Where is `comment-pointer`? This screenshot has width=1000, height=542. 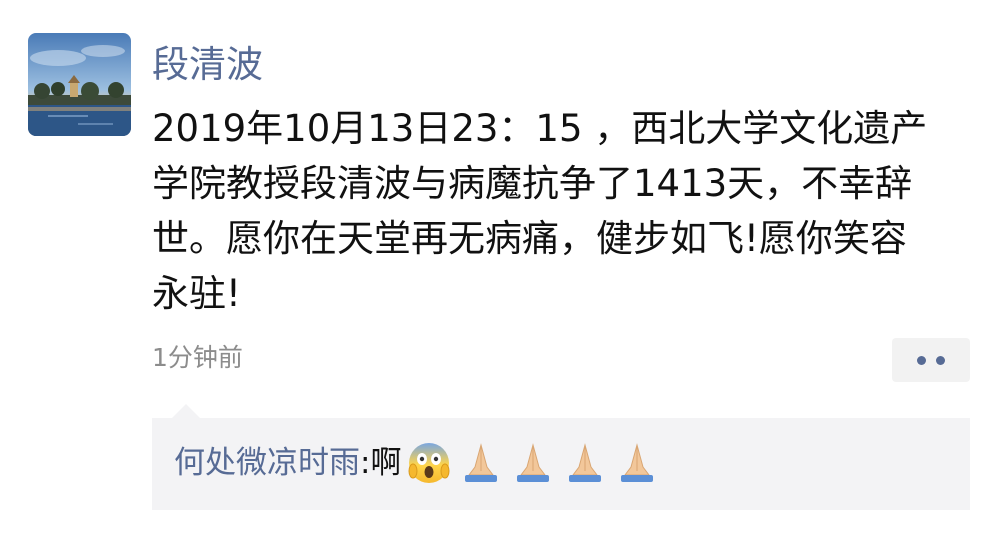 comment-pointer is located at coordinates (186, 411).